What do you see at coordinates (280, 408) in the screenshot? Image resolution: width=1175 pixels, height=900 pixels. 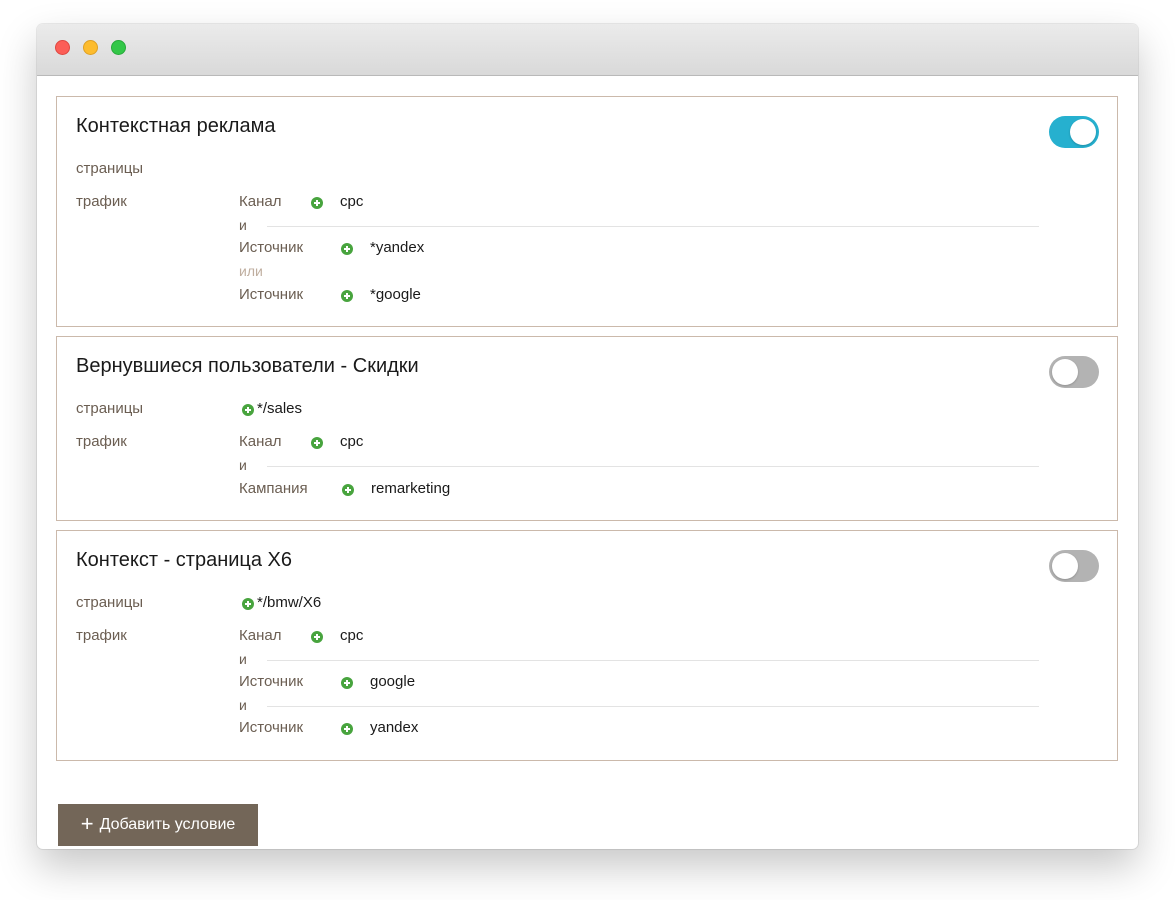 I see `pages-value: */sales` at bounding box center [280, 408].